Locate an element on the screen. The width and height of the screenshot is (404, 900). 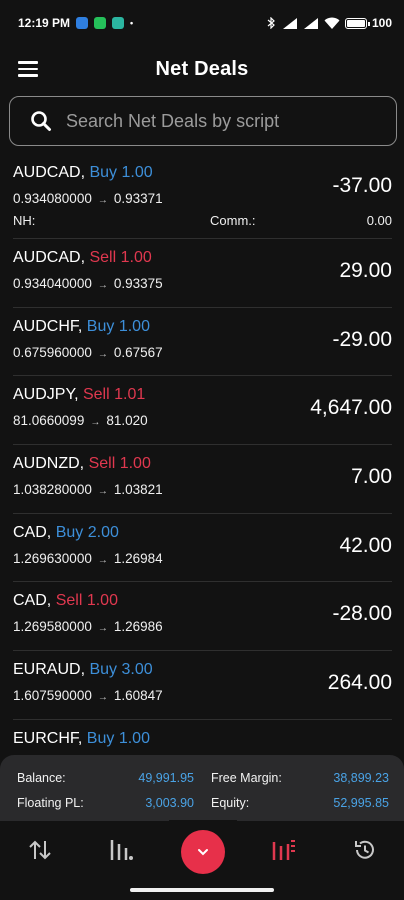
current-price: 1.60847 is located at coordinates (138, 696).